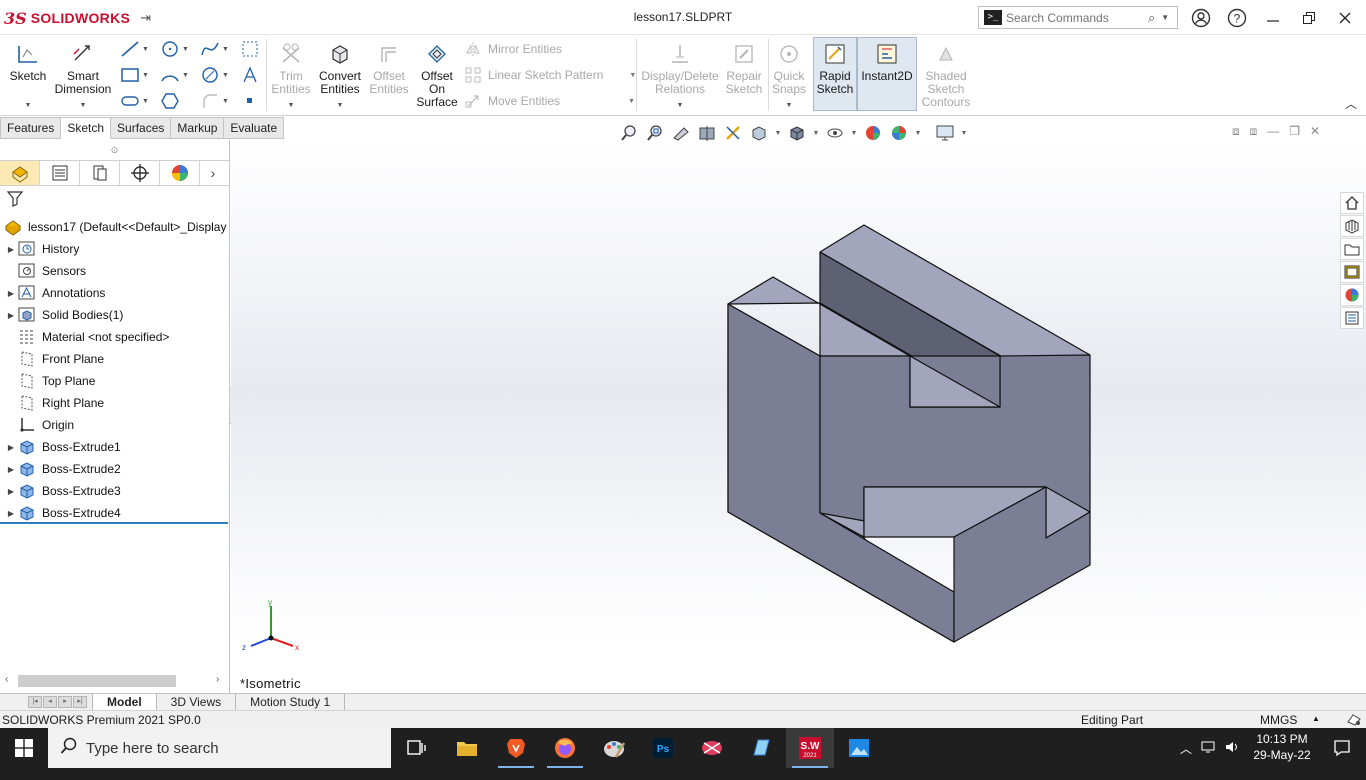 The image size is (1366, 780). Describe the element at coordinates (141, 128) in the screenshot. I see `tab-surfaces: Surfaces` at that location.